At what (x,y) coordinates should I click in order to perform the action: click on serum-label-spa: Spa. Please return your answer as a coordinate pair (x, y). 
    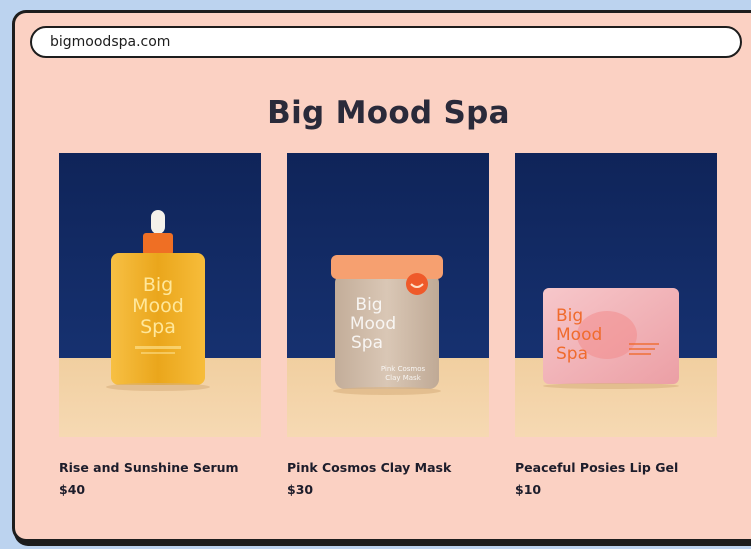
    Looking at the image, I should click on (158, 327).